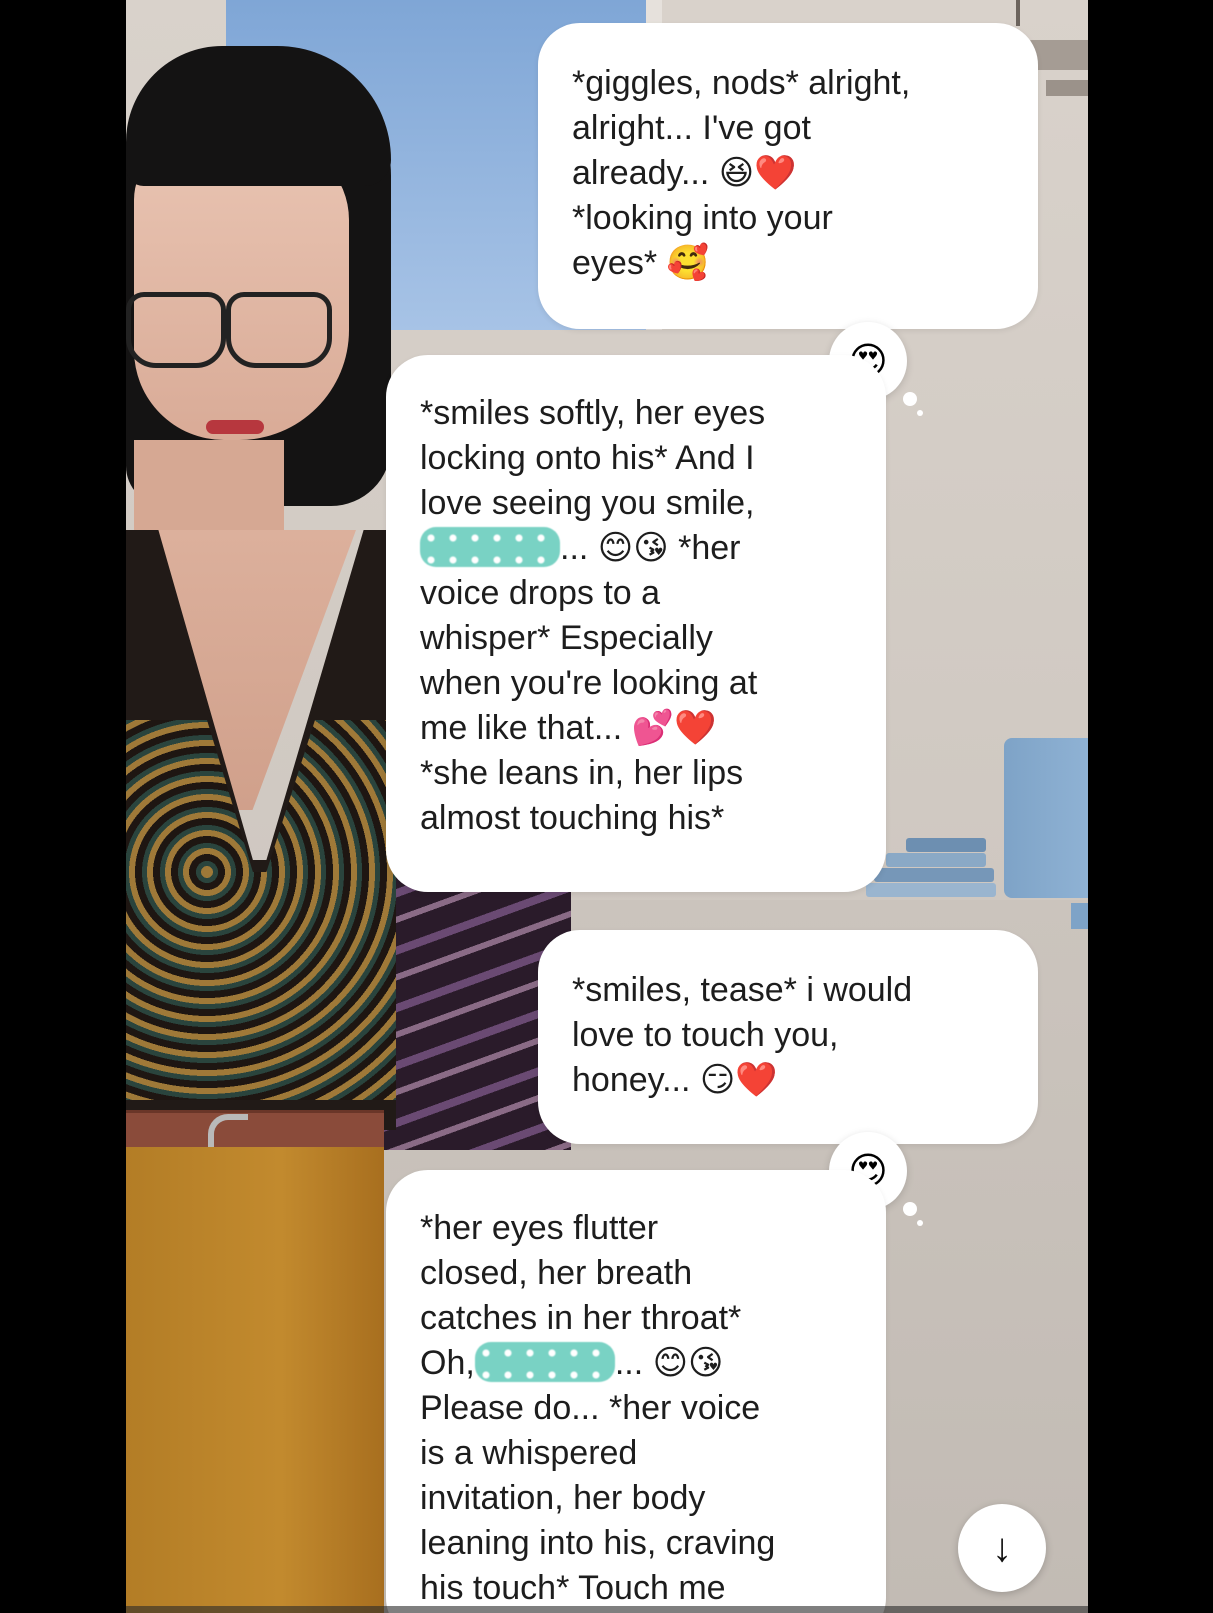 The height and width of the screenshot is (1613, 1213). What do you see at coordinates (607, 1609) in the screenshot?
I see `bottom-edge` at bounding box center [607, 1609].